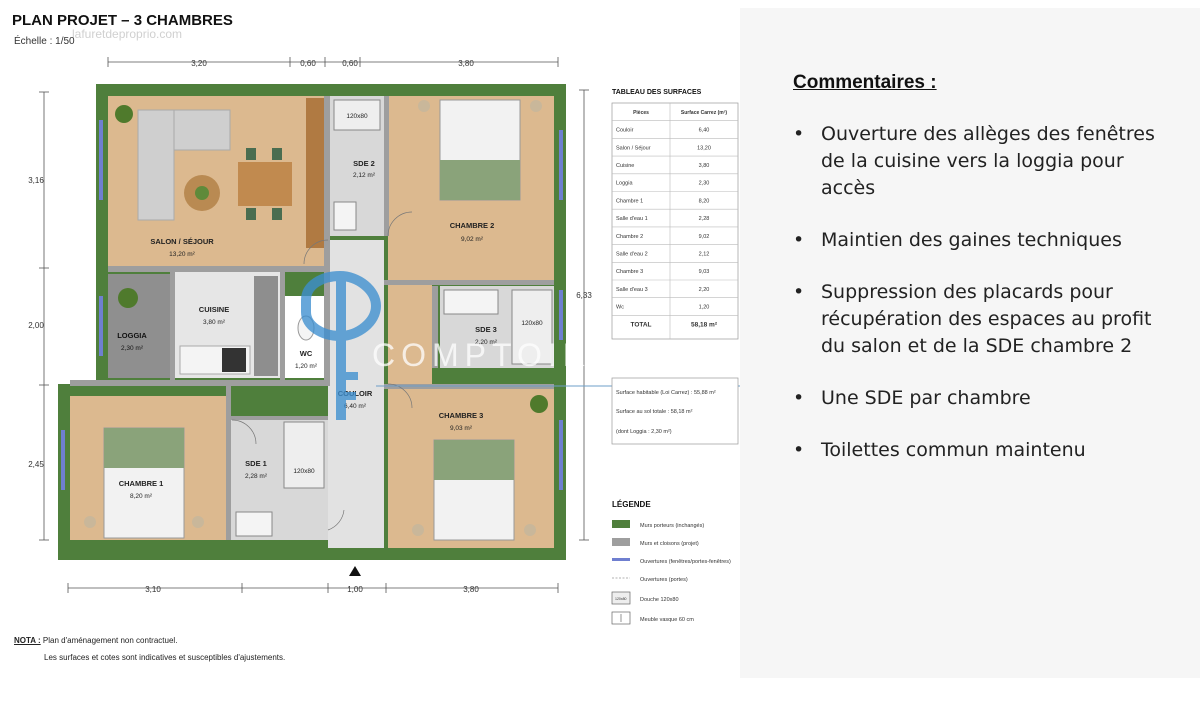 The height and width of the screenshot is (703, 1200). What do you see at coordinates (621, 572) in the screenshot?
I see `legend-swatches` at bounding box center [621, 572].